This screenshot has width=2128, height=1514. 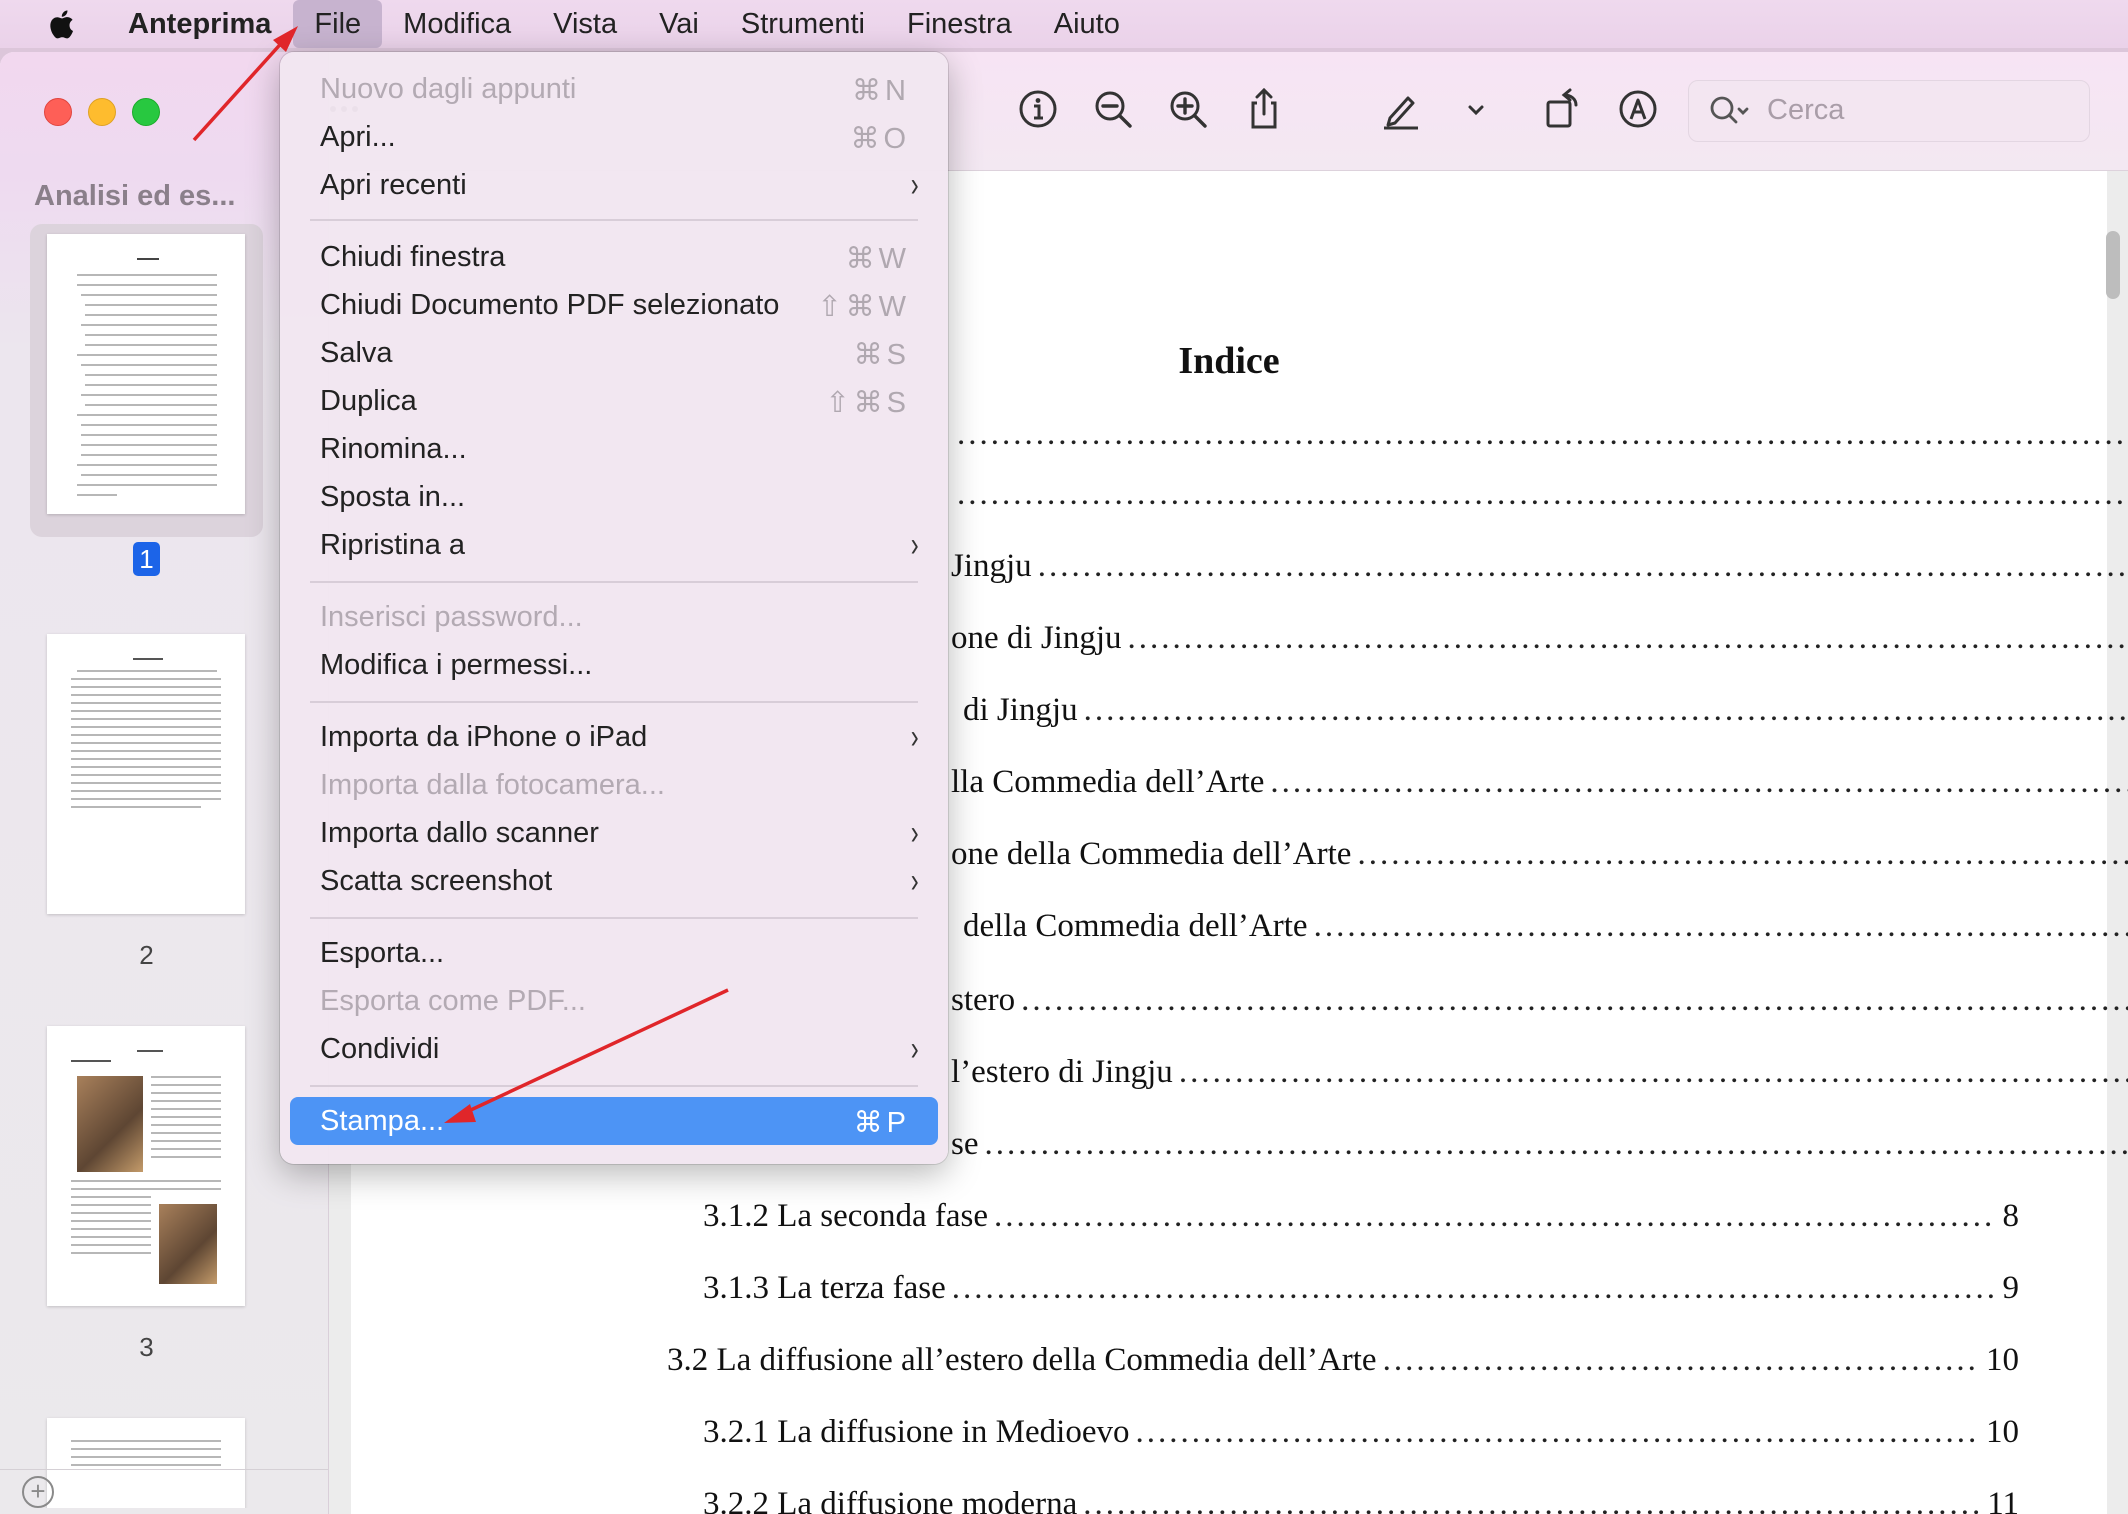 What do you see at coordinates (1539, 633) in the screenshot?
I see `toc-entry: one di Jingju2` at bounding box center [1539, 633].